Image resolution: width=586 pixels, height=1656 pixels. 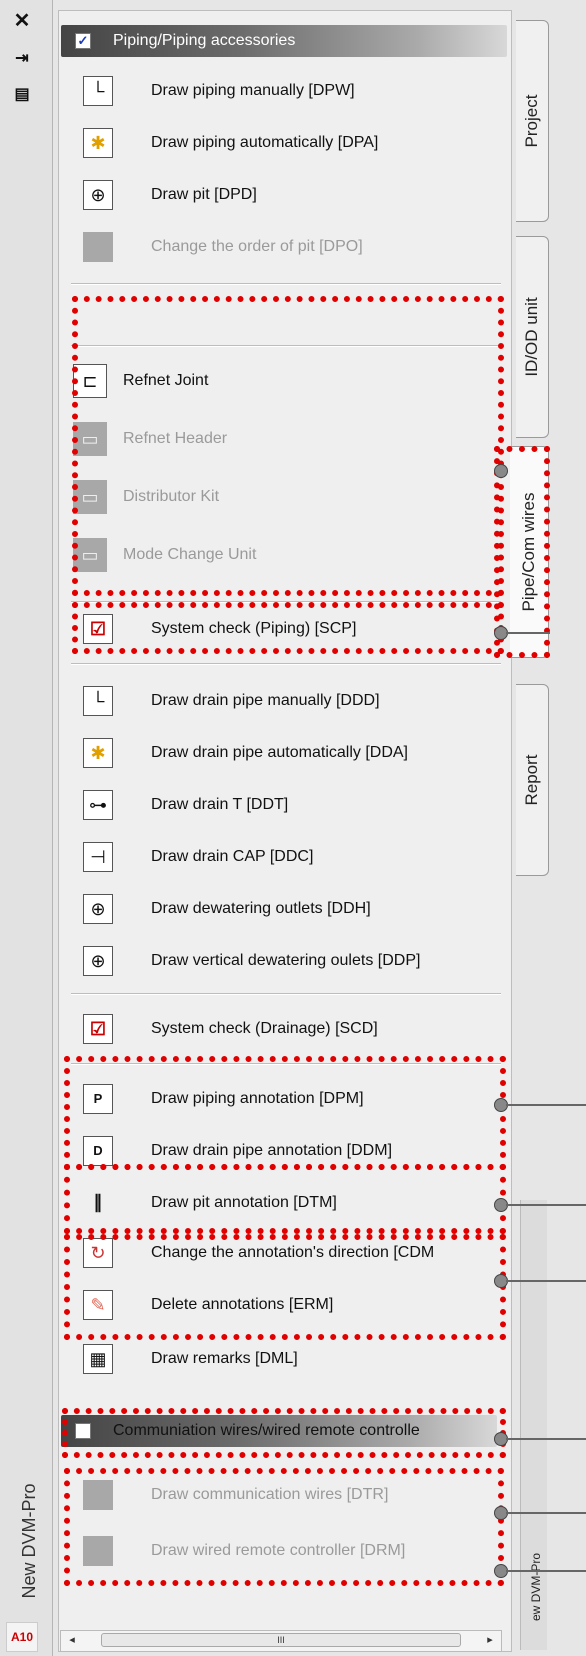 I want to click on pit-icon: ⊕, so click(x=98, y=195).